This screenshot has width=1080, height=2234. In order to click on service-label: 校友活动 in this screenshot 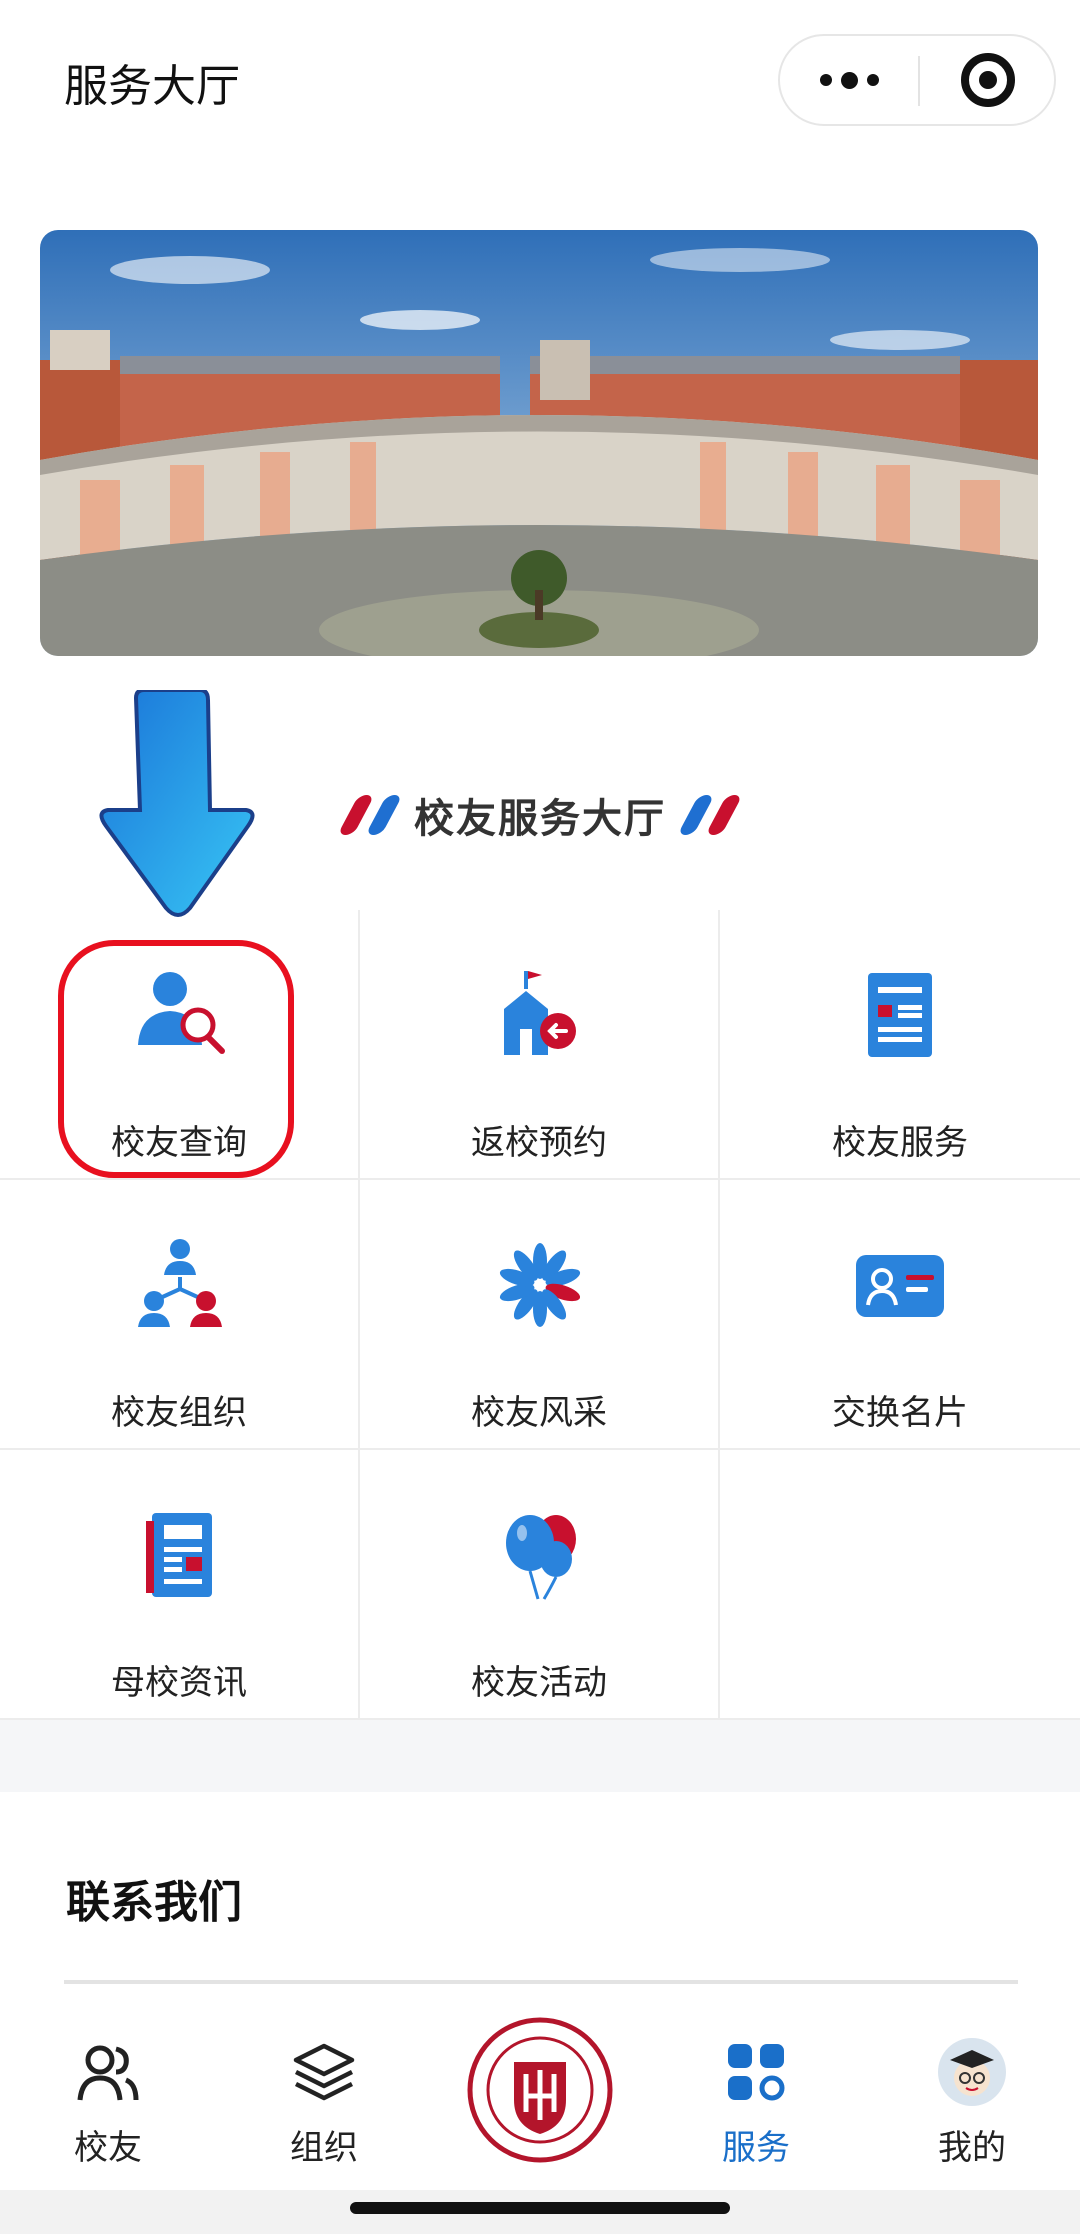, I will do `click(539, 1683)`.